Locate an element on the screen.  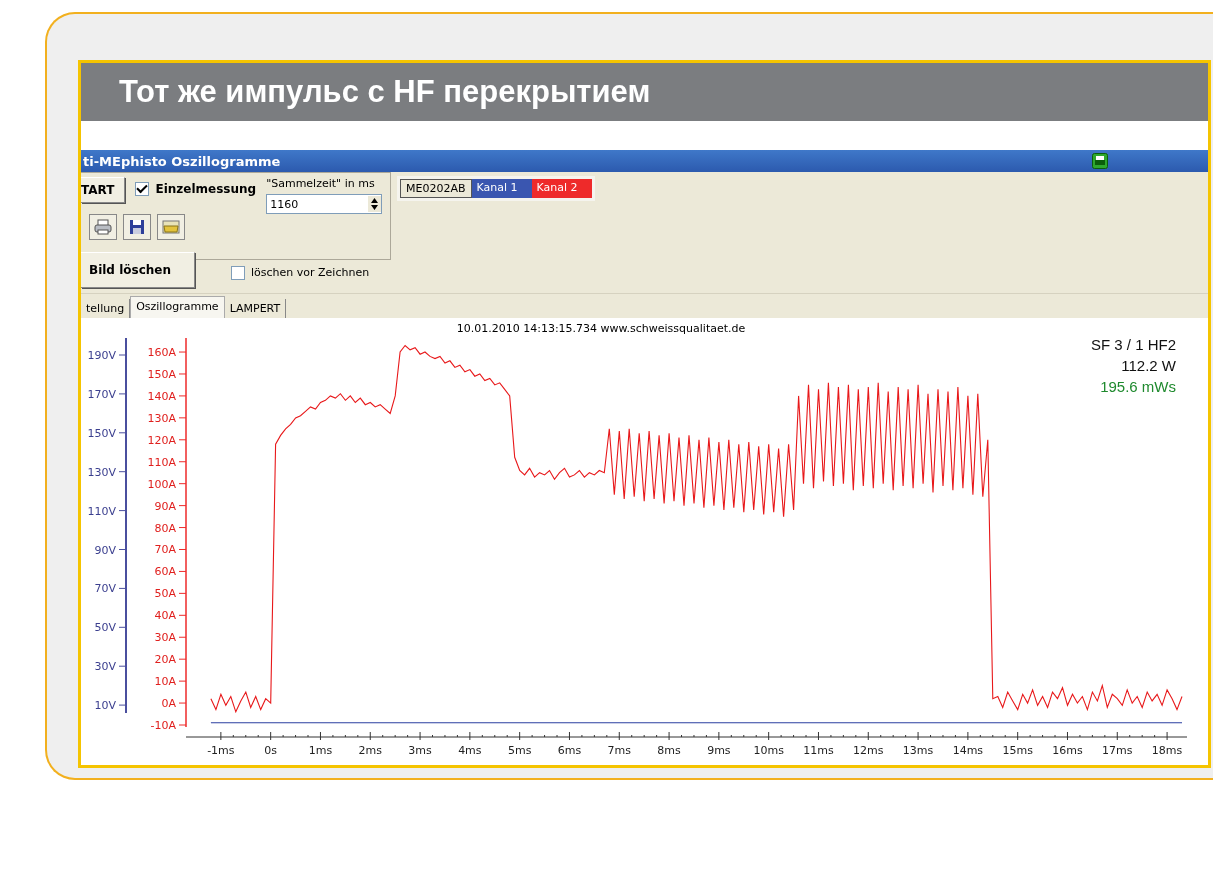
voltage-tick-label: 190V is located at coordinates (101, 355).